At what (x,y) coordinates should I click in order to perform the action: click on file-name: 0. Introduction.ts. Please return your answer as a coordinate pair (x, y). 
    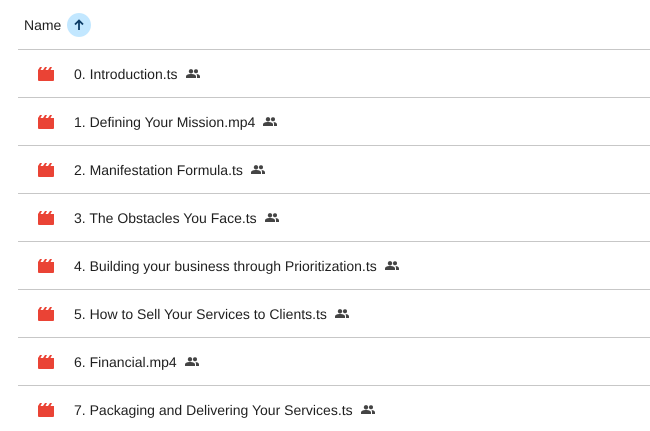
    Looking at the image, I should click on (126, 74).